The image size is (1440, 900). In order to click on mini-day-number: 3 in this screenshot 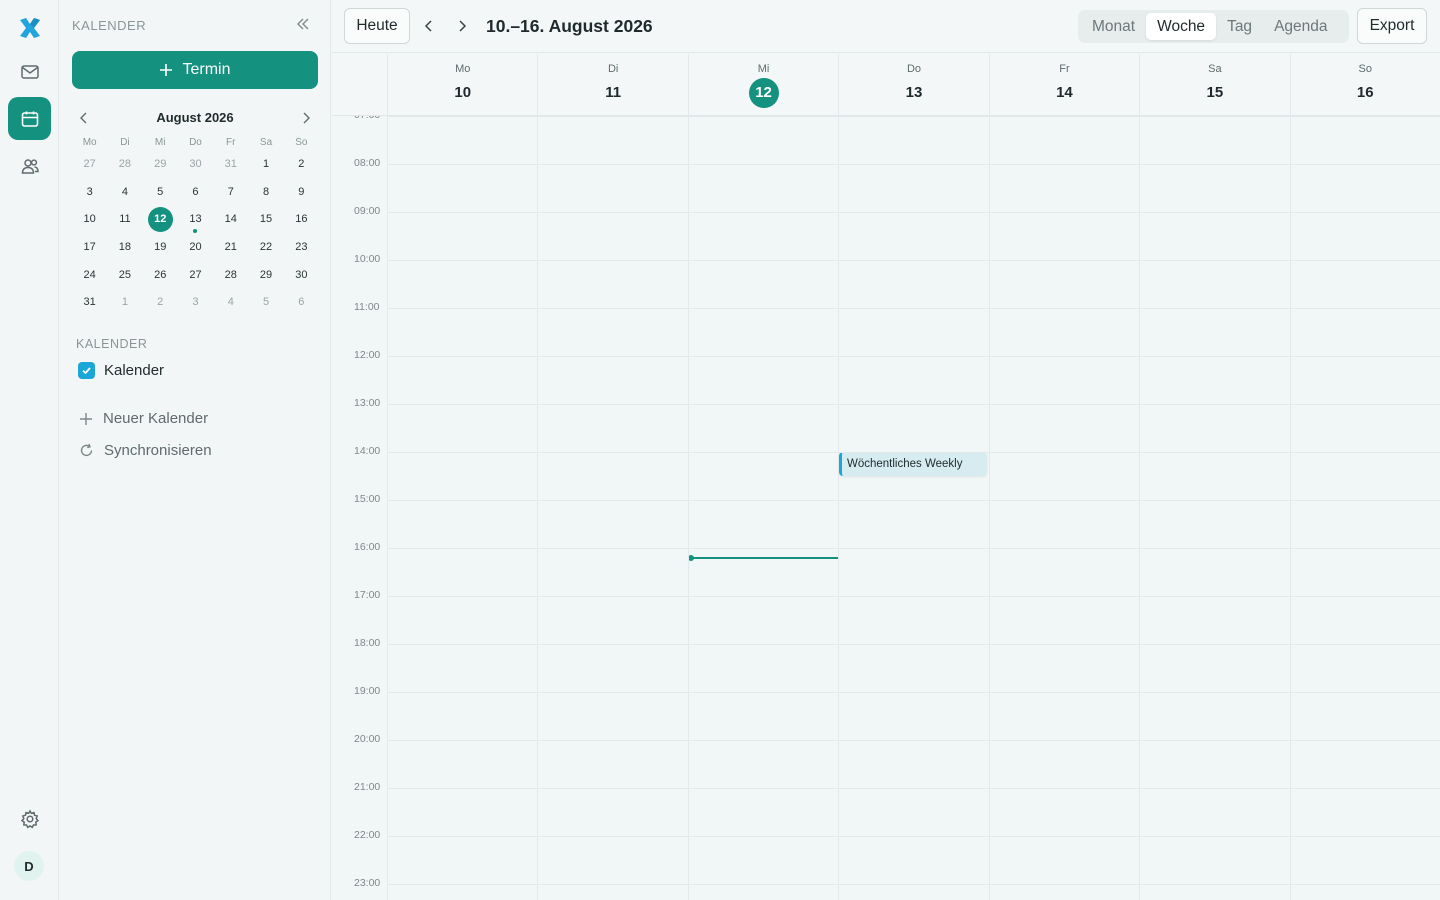, I will do `click(195, 302)`.